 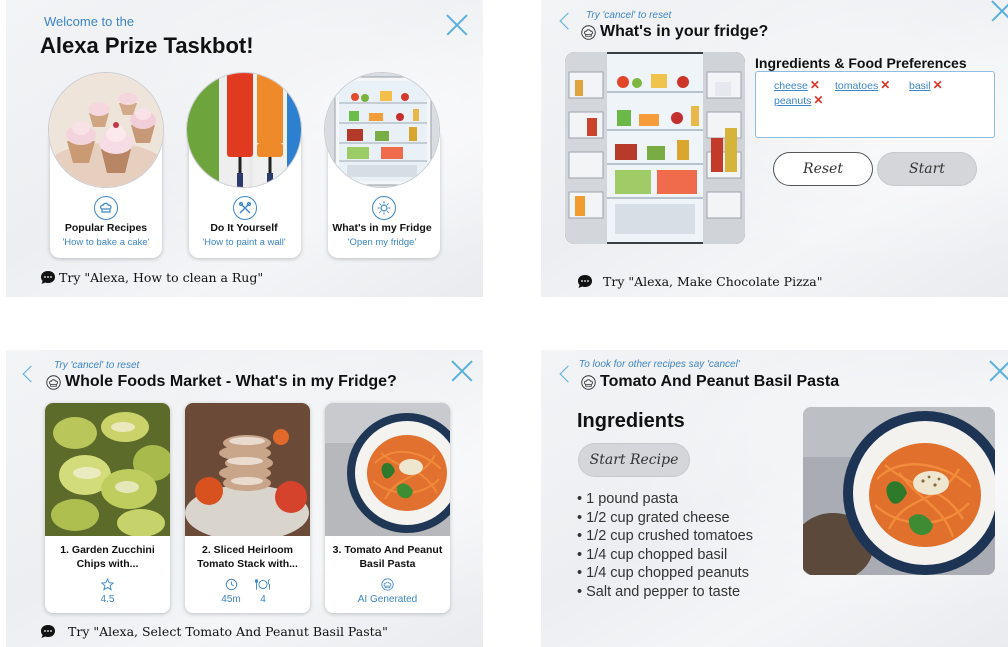 I want to click on screen-title: Tomato And Peanut Basil Pasta, so click(x=710, y=382).